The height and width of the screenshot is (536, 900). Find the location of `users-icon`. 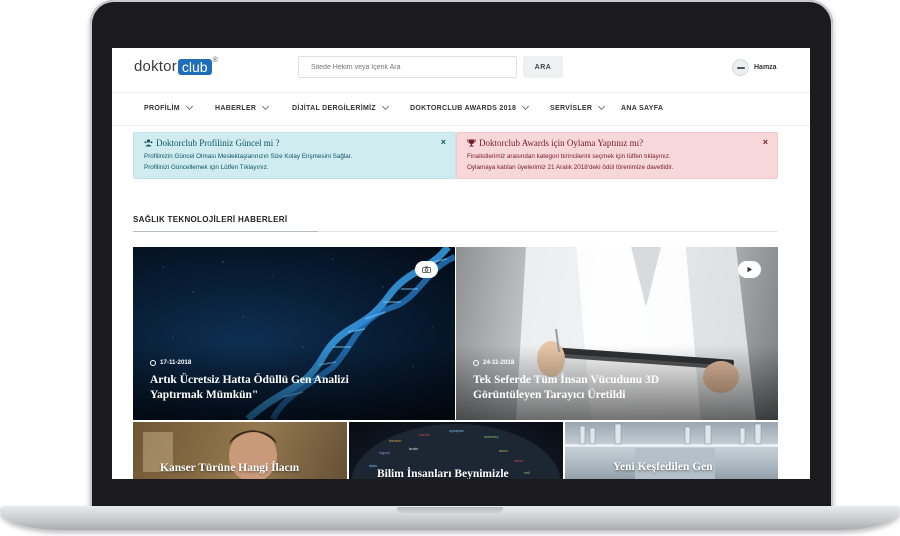

users-icon is located at coordinates (148, 143).